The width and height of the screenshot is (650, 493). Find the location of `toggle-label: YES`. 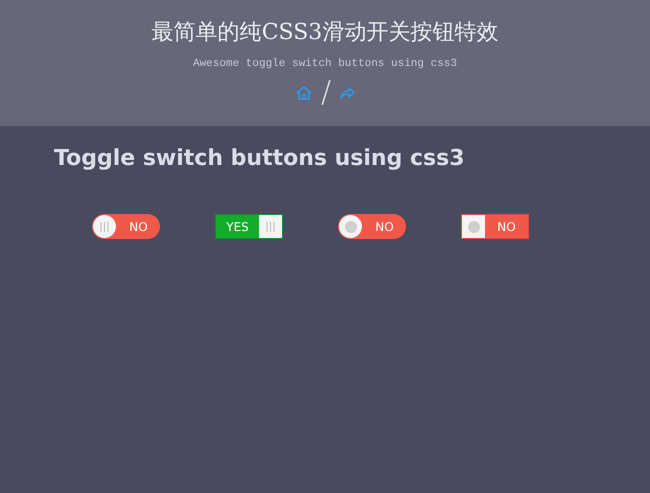

toggle-label: YES is located at coordinates (237, 227).